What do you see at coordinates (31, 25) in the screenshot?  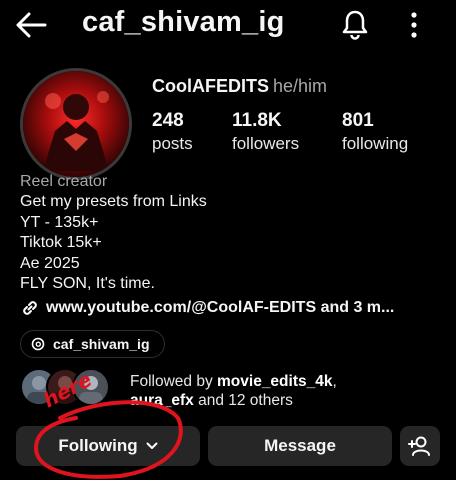 I see `back-arrow-icon` at bounding box center [31, 25].